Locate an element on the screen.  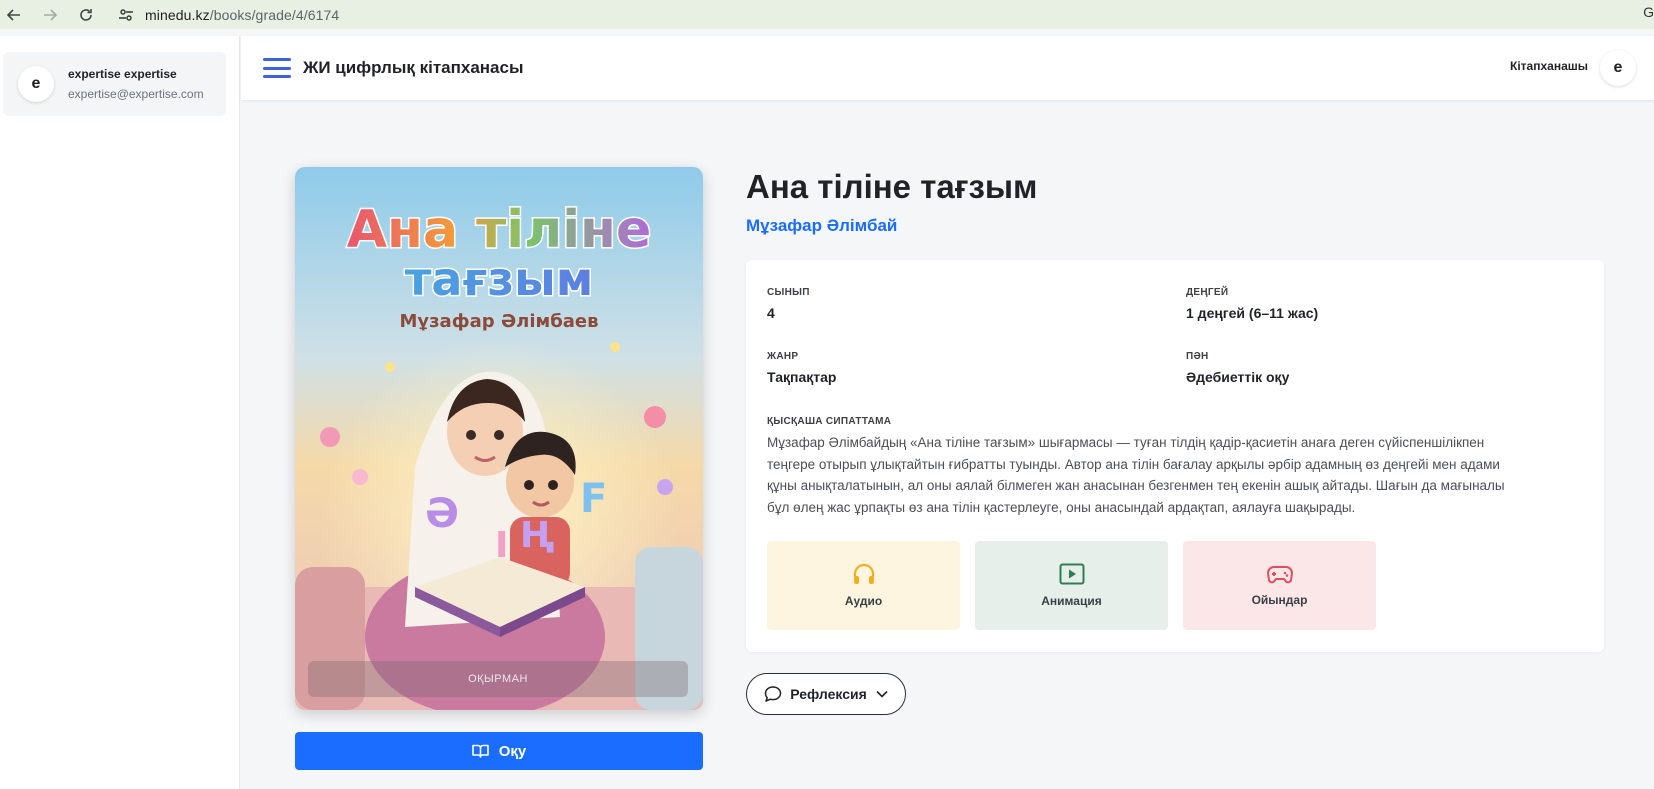
user-name: expertise expertise is located at coordinates (122, 74).